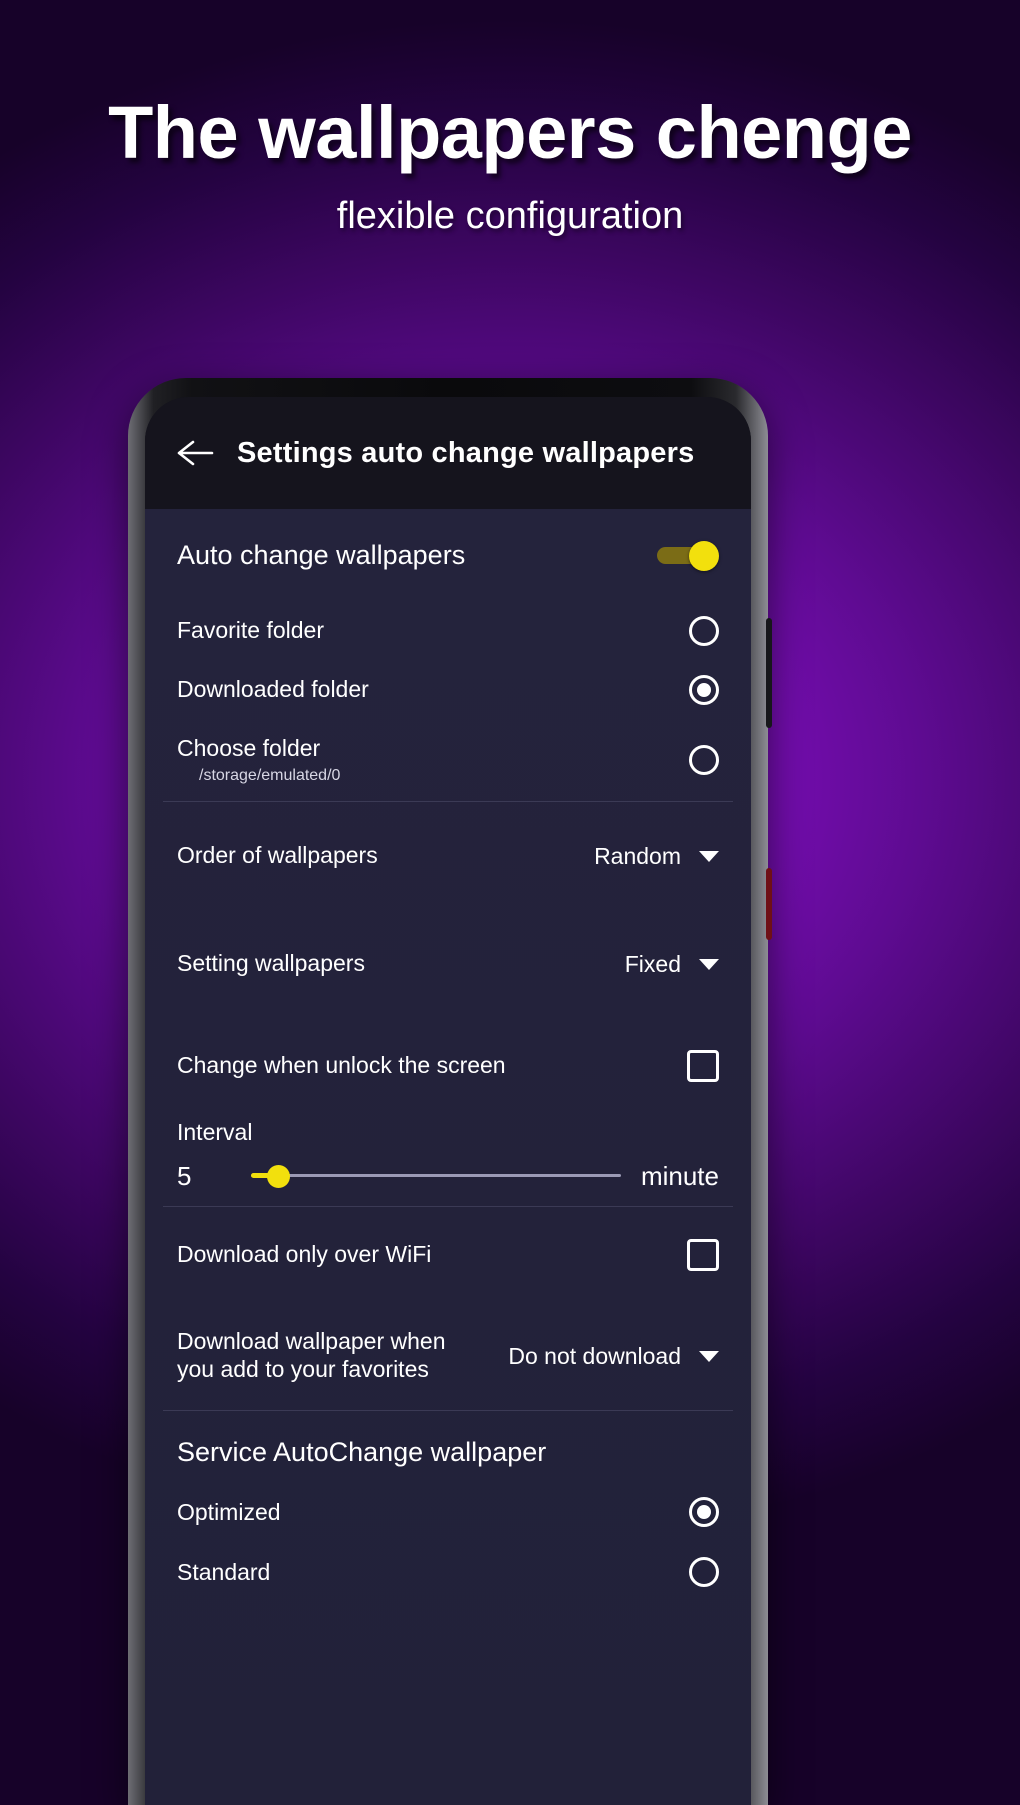  What do you see at coordinates (703, 1254) in the screenshot?
I see `checkbox-download-only-wifi` at bounding box center [703, 1254].